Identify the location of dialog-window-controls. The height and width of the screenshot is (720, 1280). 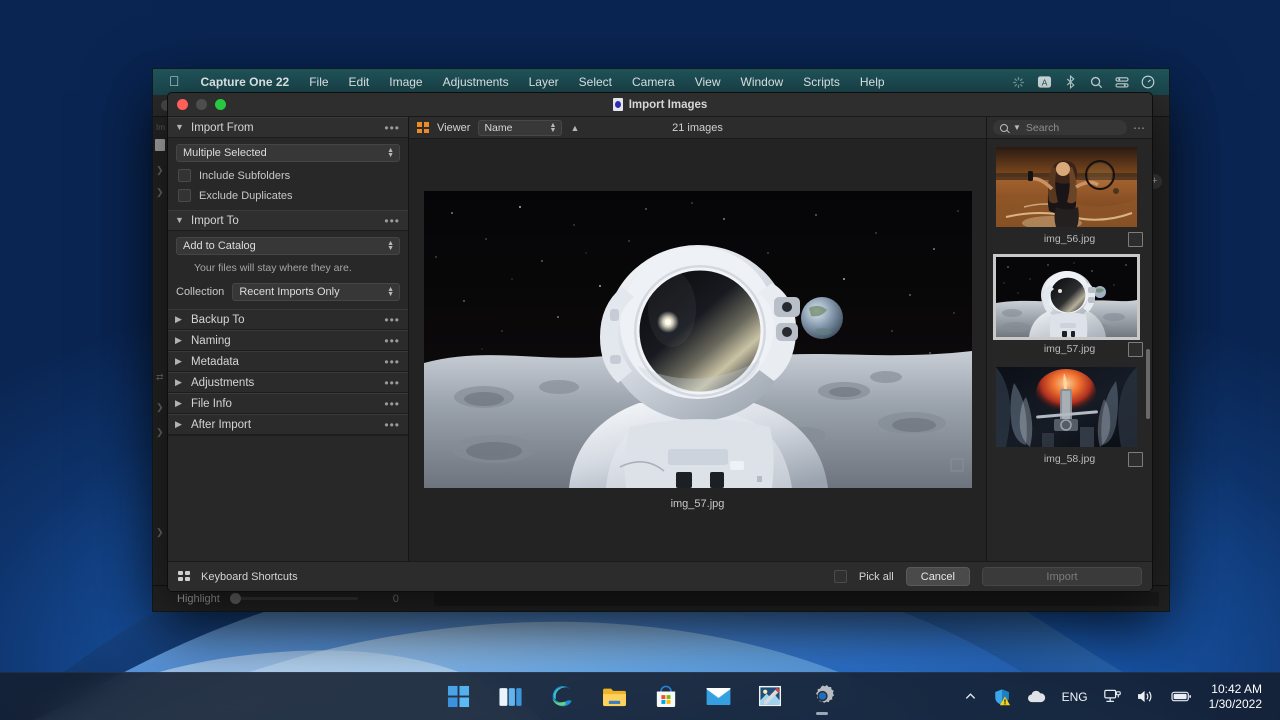
(201, 104).